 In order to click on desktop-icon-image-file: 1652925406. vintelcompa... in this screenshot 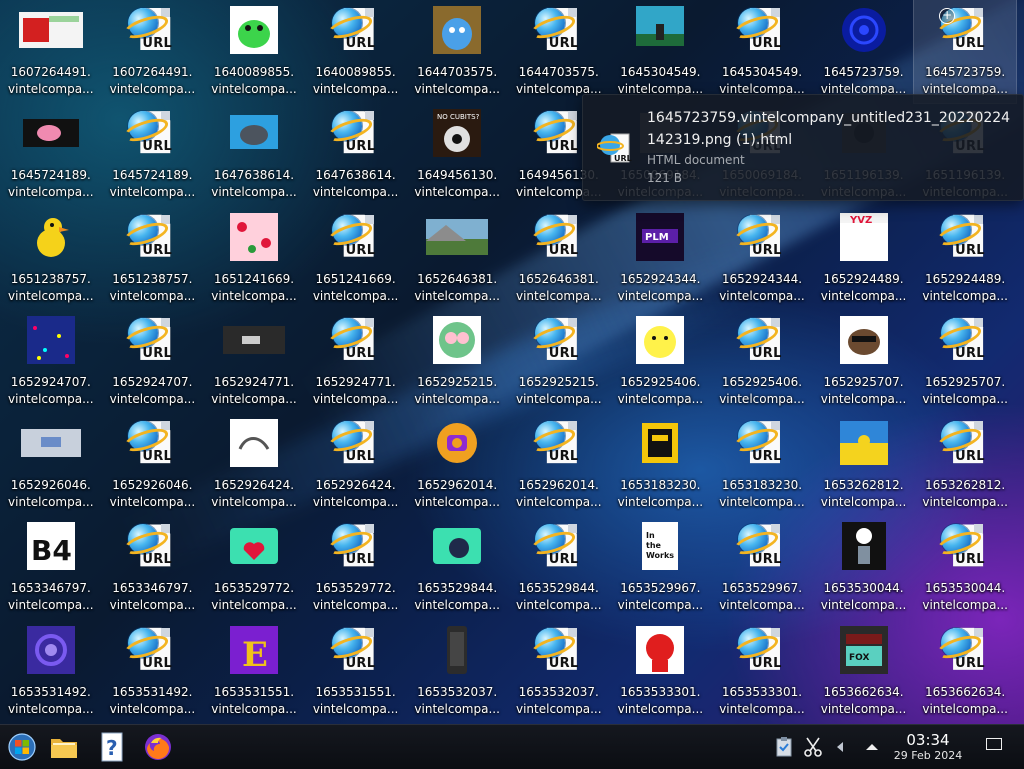, I will do `click(661, 361)`.